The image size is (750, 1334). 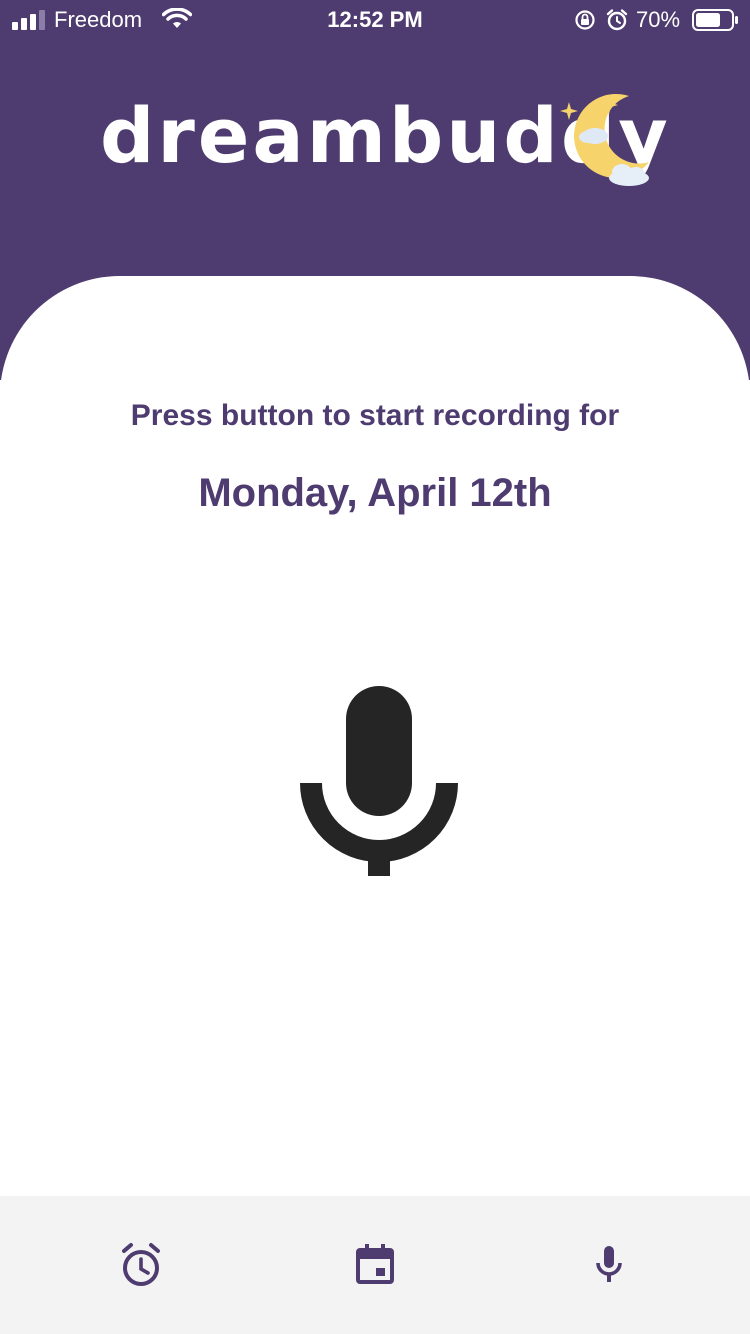 I want to click on record-button, so click(x=380, y=780).